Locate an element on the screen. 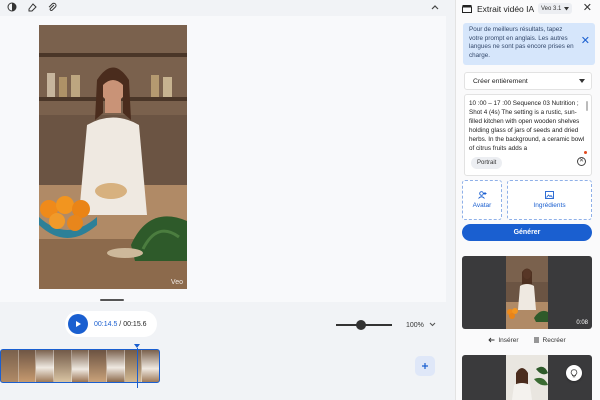 This screenshot has width=600, height=400. insert-label: Insérer is located at coordinates (508, 340).